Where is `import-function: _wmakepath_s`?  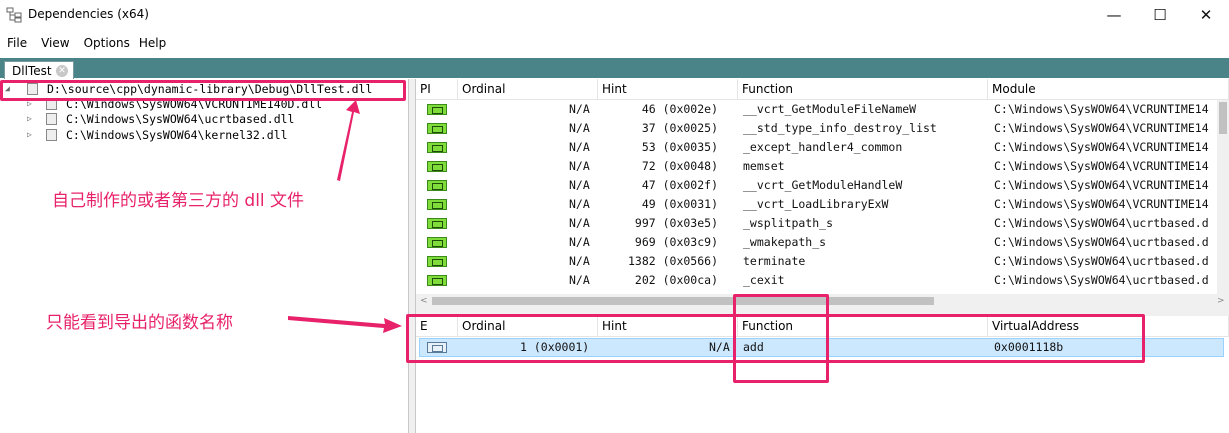
import-function: _wmakepath_s is located at coordinates (785, 242).